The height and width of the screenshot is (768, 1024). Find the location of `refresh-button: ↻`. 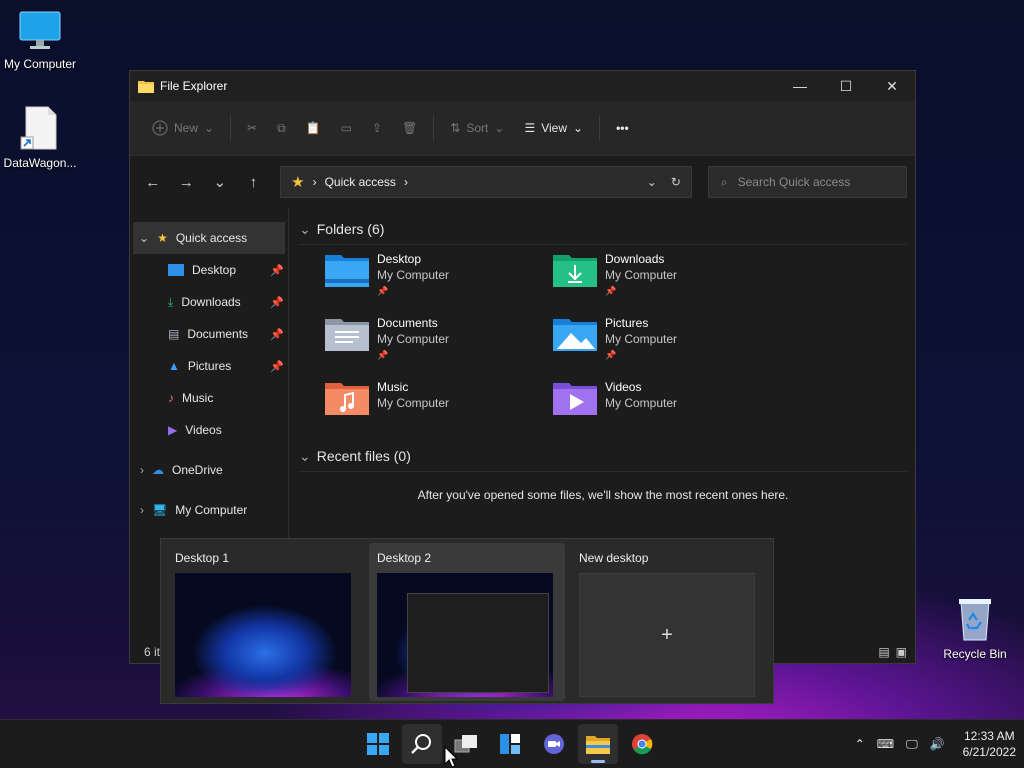

refresh-button: ↻ is located at coordinates (676, 182).